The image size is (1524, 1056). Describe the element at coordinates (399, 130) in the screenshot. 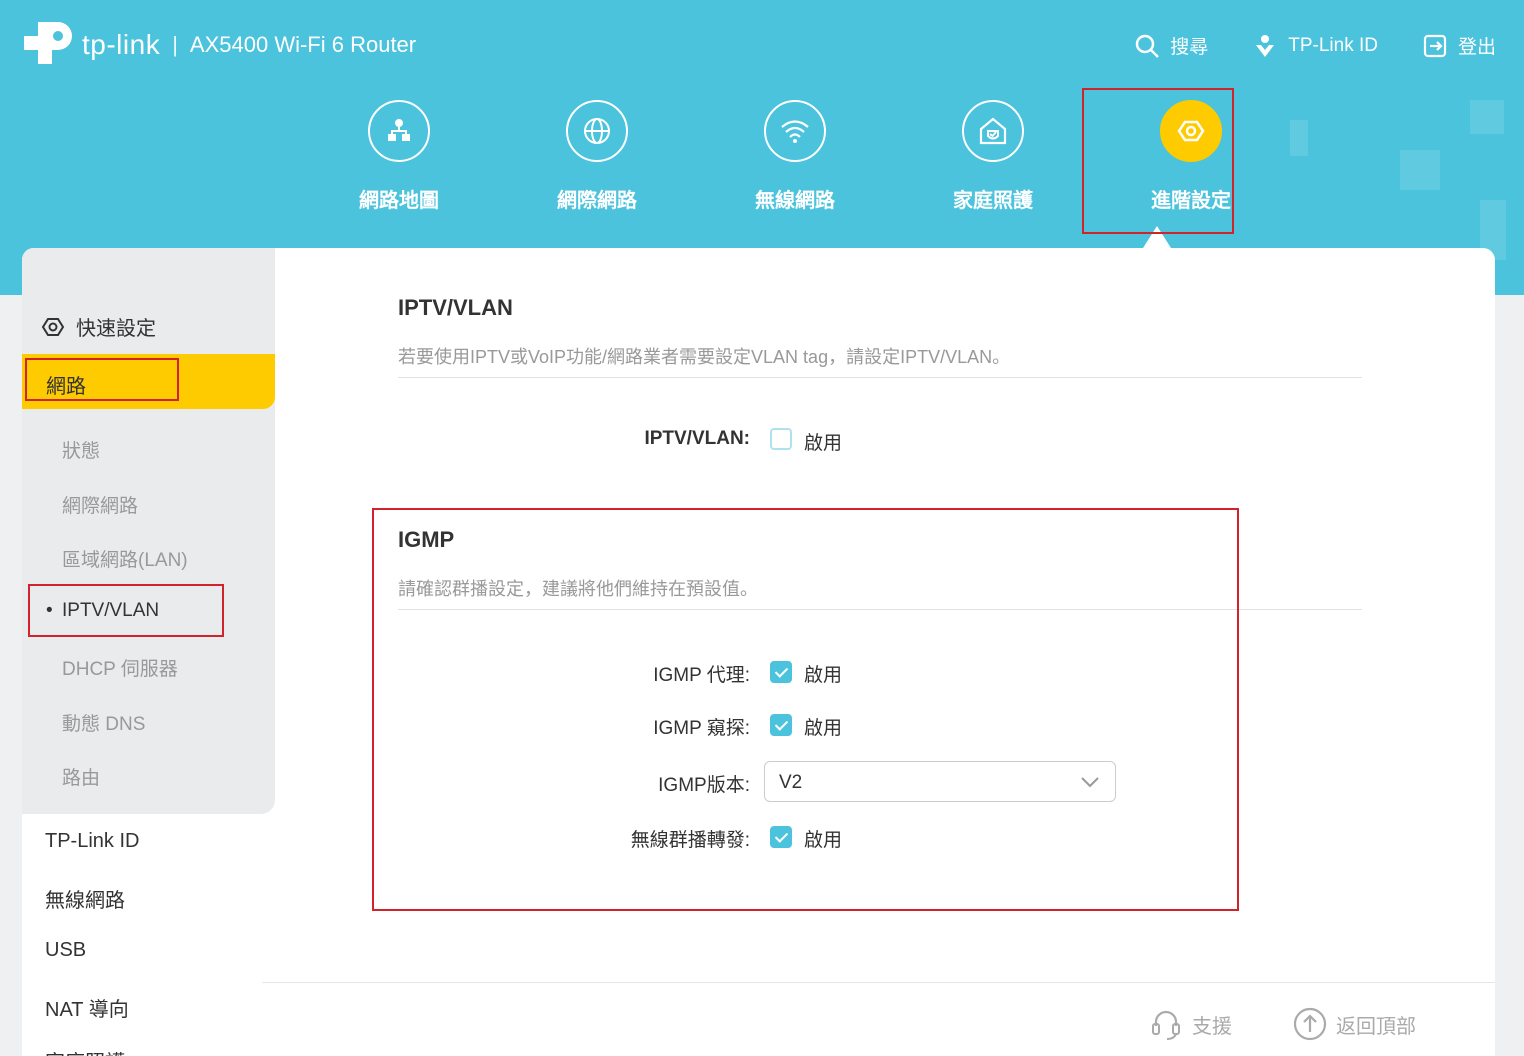

I see `network-map-icon` at that location.